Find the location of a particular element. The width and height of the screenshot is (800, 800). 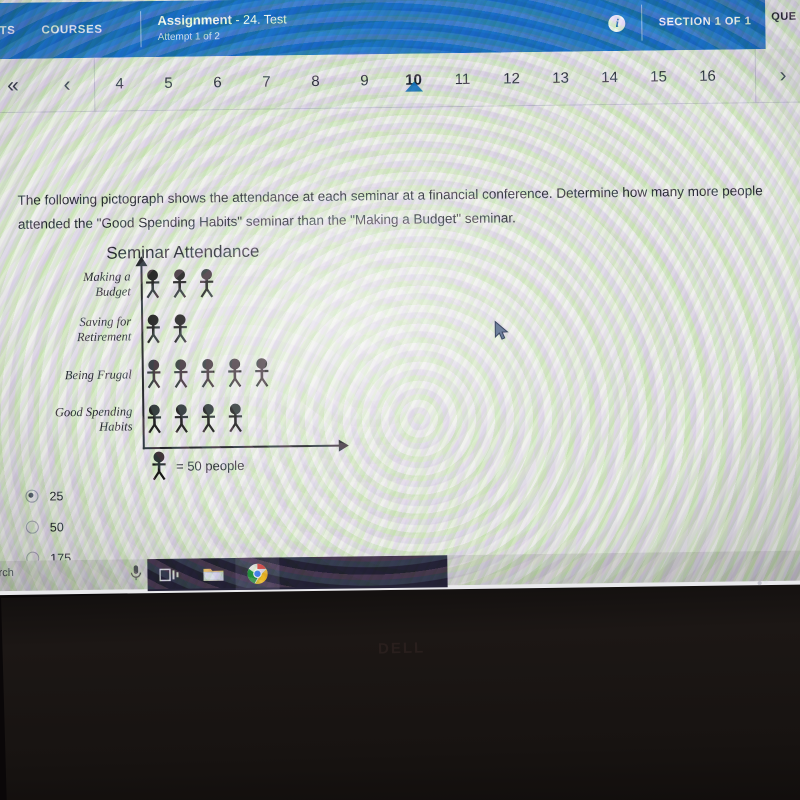

pager-page-label: 14 is located at coordinates (609, 77).